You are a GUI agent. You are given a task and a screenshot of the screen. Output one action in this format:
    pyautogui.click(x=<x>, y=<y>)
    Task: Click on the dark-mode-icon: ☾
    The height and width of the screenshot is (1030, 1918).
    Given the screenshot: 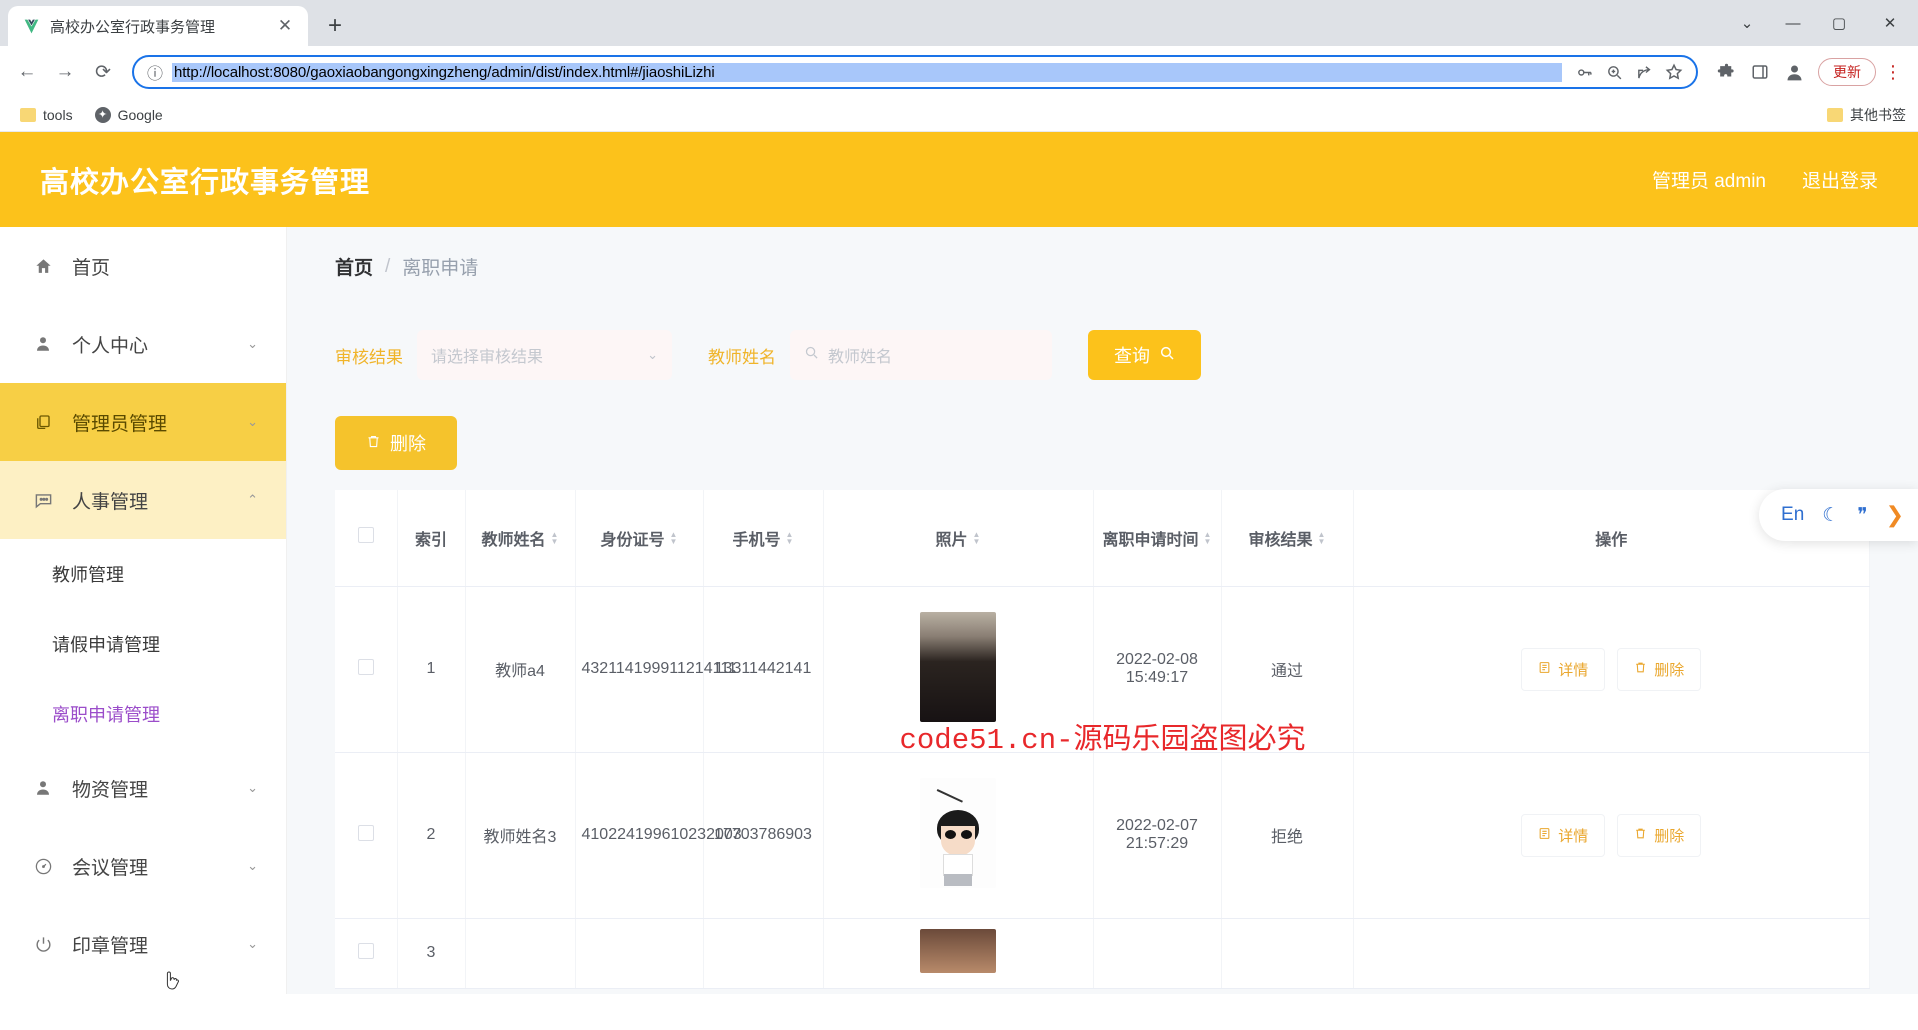 What is the action you would take?
    pyautogui.click(x=1830, y=515)
    